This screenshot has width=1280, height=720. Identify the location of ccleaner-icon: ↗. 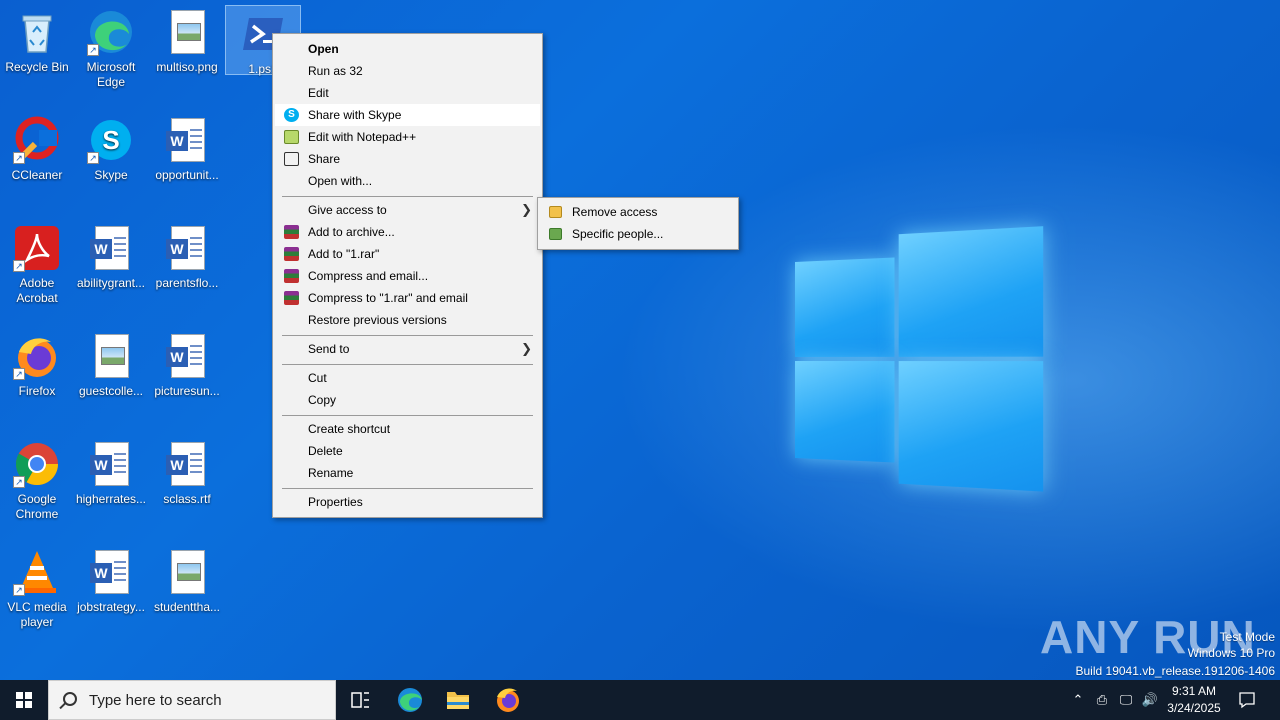
(37, 140).